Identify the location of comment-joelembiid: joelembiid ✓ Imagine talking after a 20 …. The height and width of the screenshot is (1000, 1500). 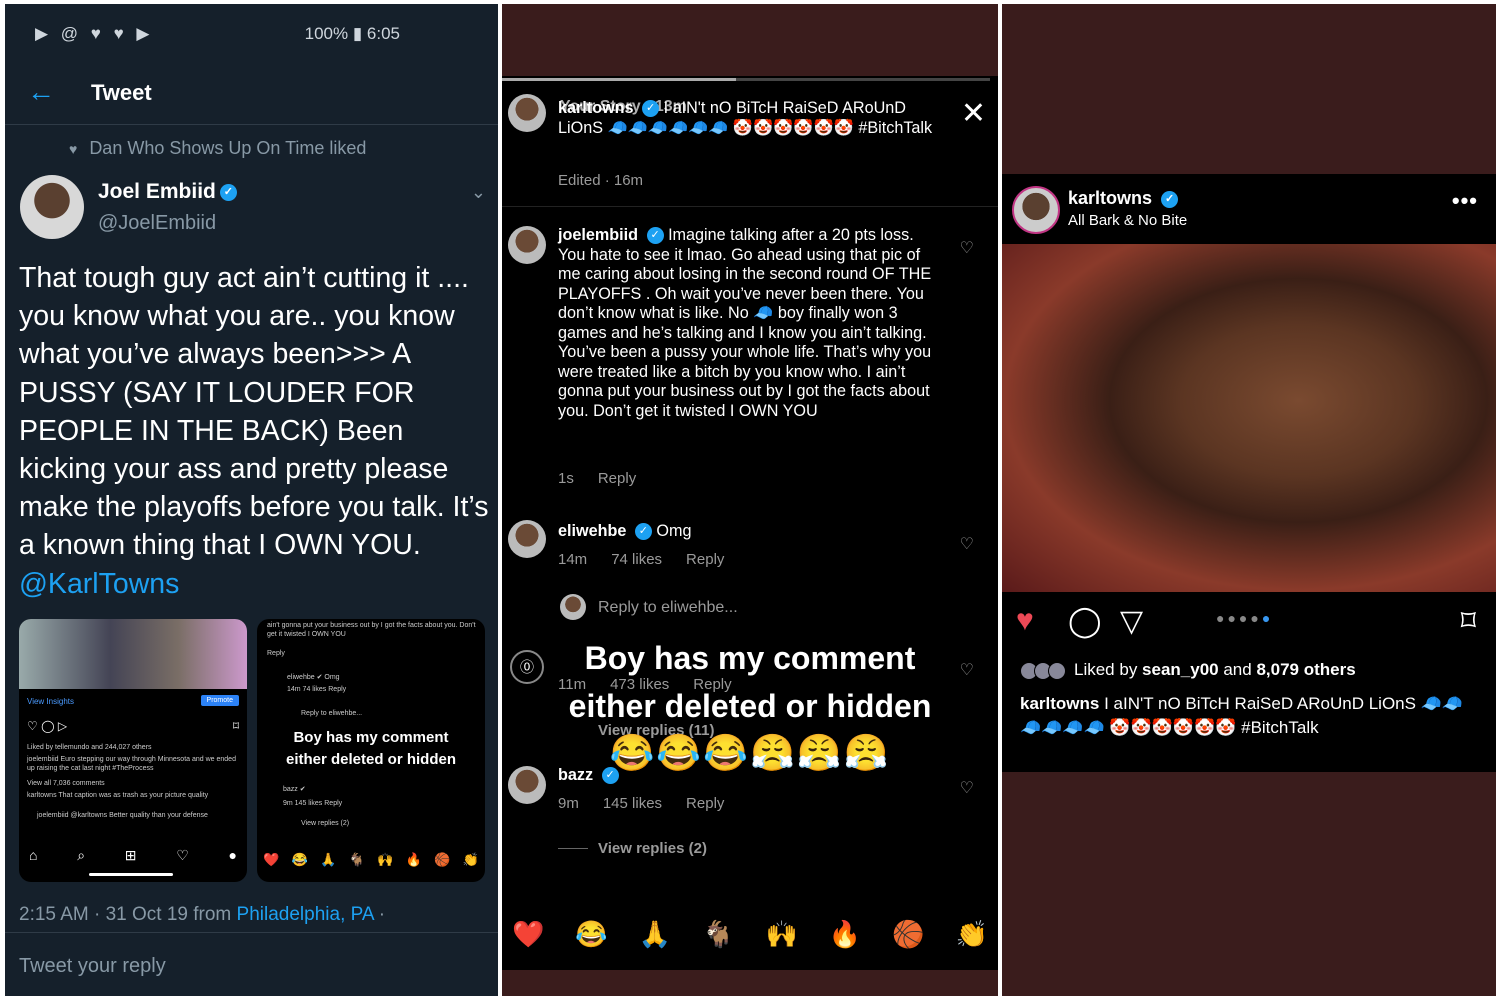
(746, 323).